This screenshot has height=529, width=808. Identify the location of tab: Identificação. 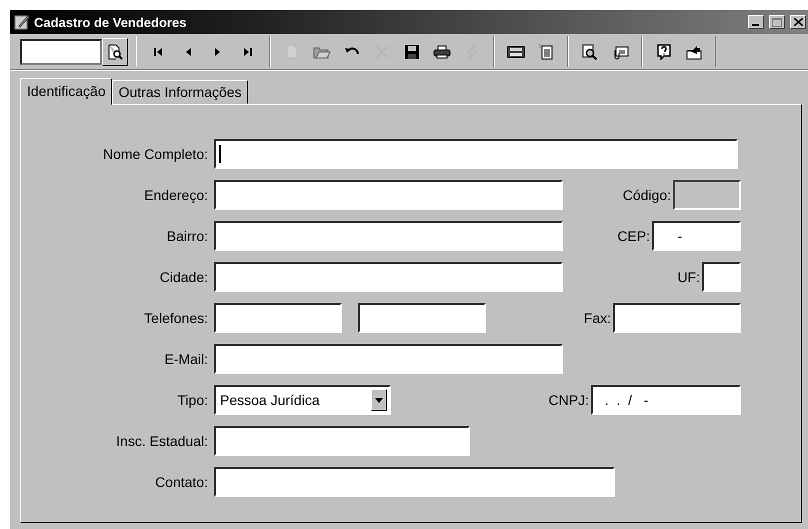
(66, 91).